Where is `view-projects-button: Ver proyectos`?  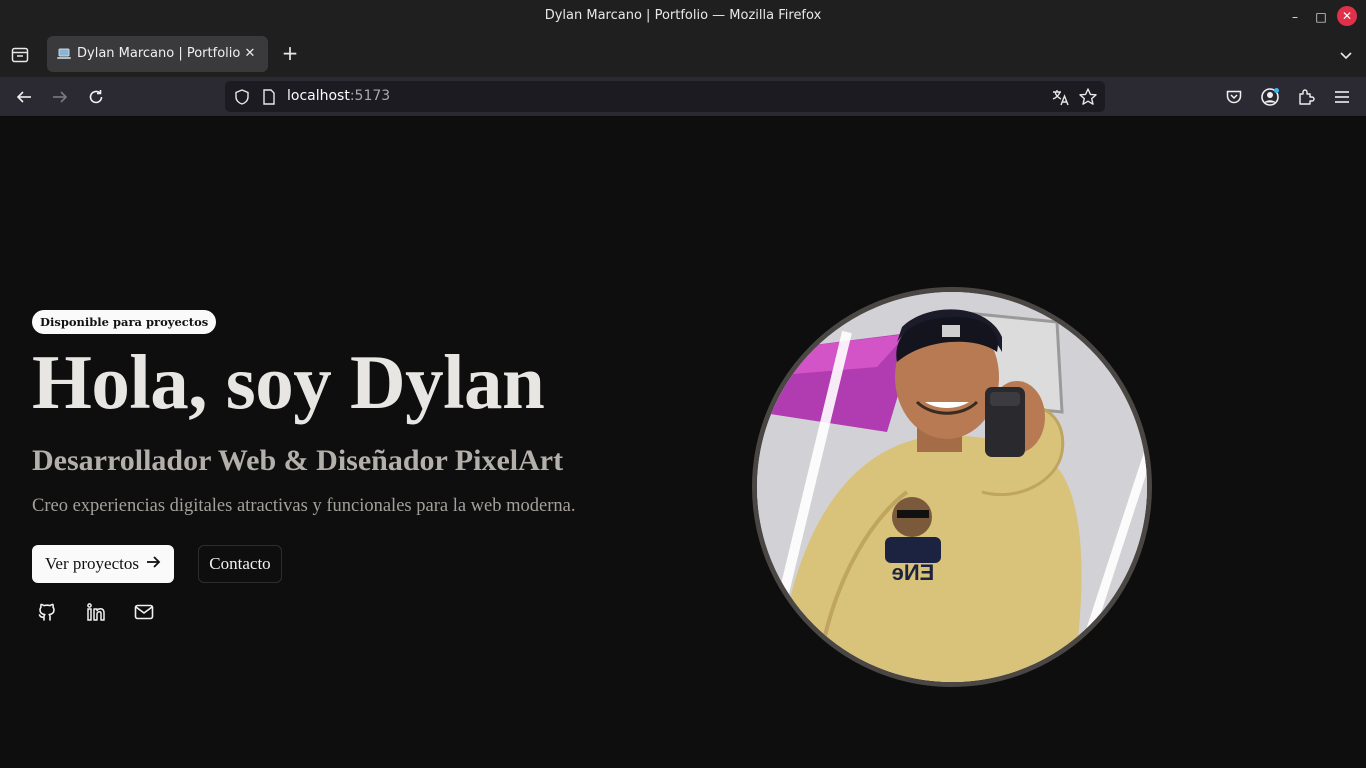 view-projects-button: Ver proyectos is located at coordinates (103, 564).